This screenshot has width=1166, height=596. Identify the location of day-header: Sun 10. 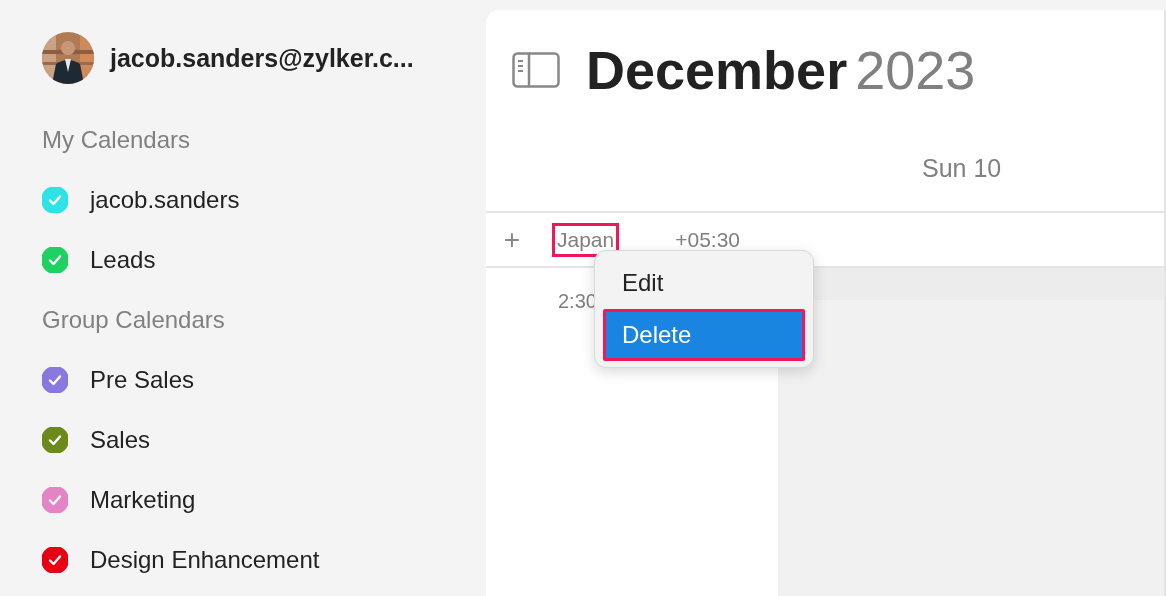
(962, 168).